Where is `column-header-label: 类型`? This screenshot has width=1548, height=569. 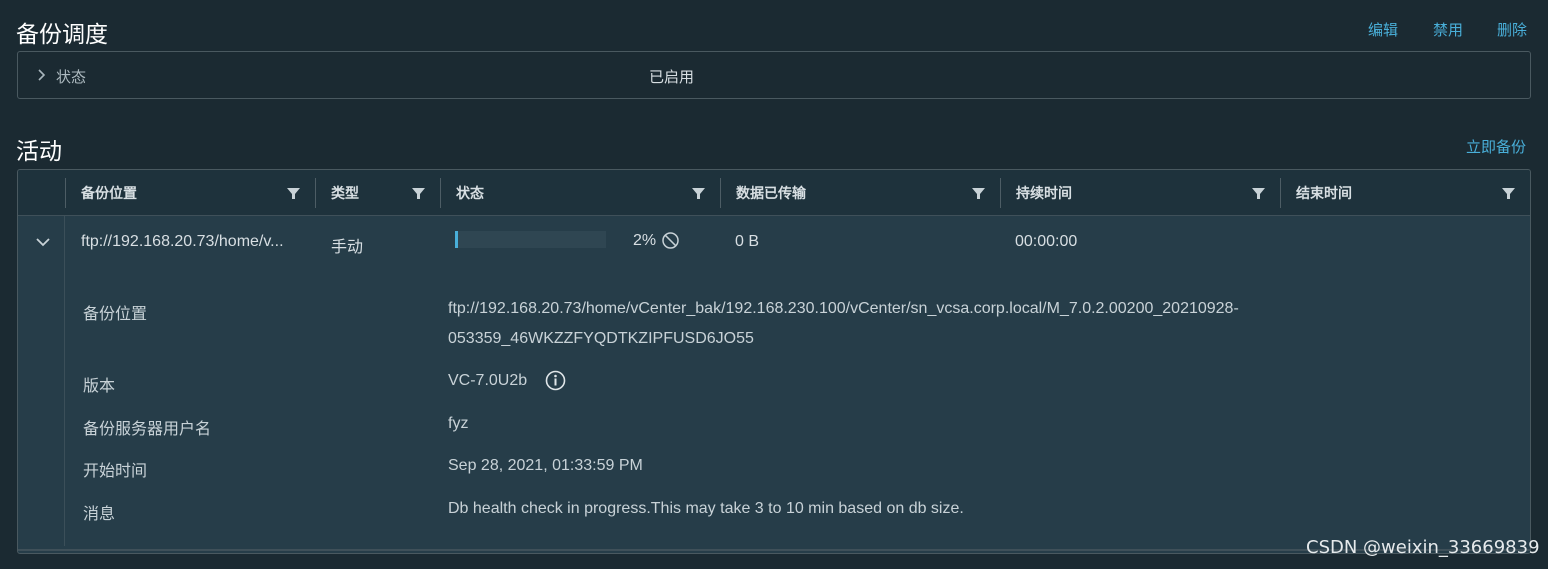 column-header-label: 类型 is located at coordinates (345, 193).